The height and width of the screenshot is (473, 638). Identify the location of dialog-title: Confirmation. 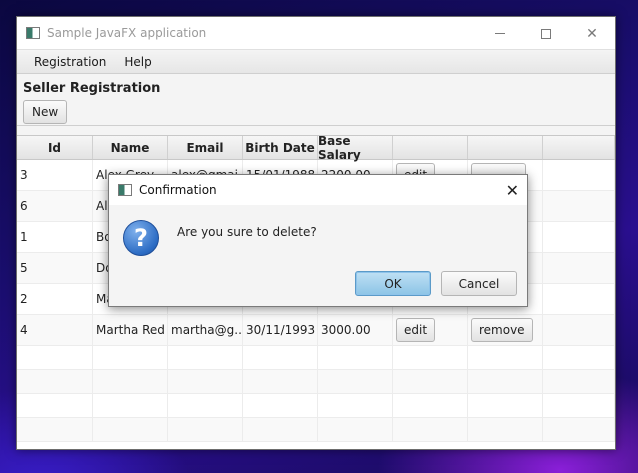
(178, 190).